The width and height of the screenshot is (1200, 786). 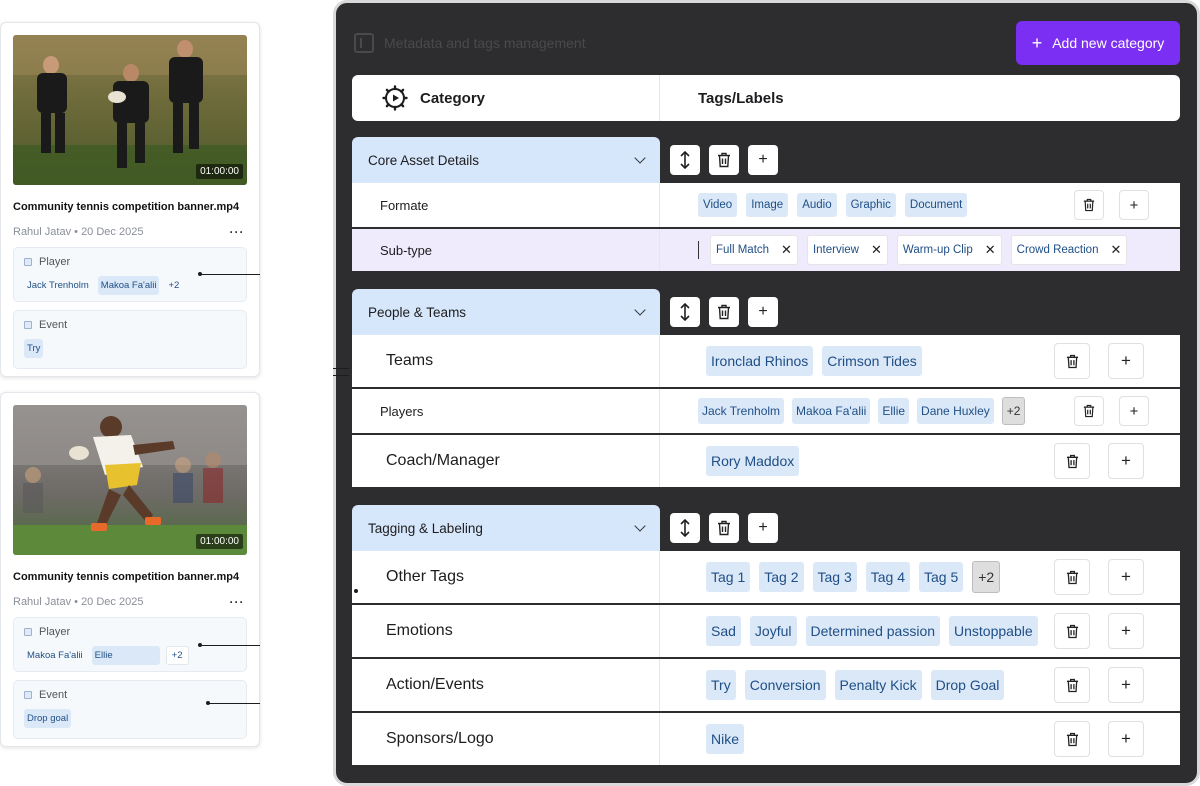 What do you see at coordinates (754, 250) in the screenshot?
I see `tag-chip-editable: Full Match ✕` at bounding box center [754, 250].